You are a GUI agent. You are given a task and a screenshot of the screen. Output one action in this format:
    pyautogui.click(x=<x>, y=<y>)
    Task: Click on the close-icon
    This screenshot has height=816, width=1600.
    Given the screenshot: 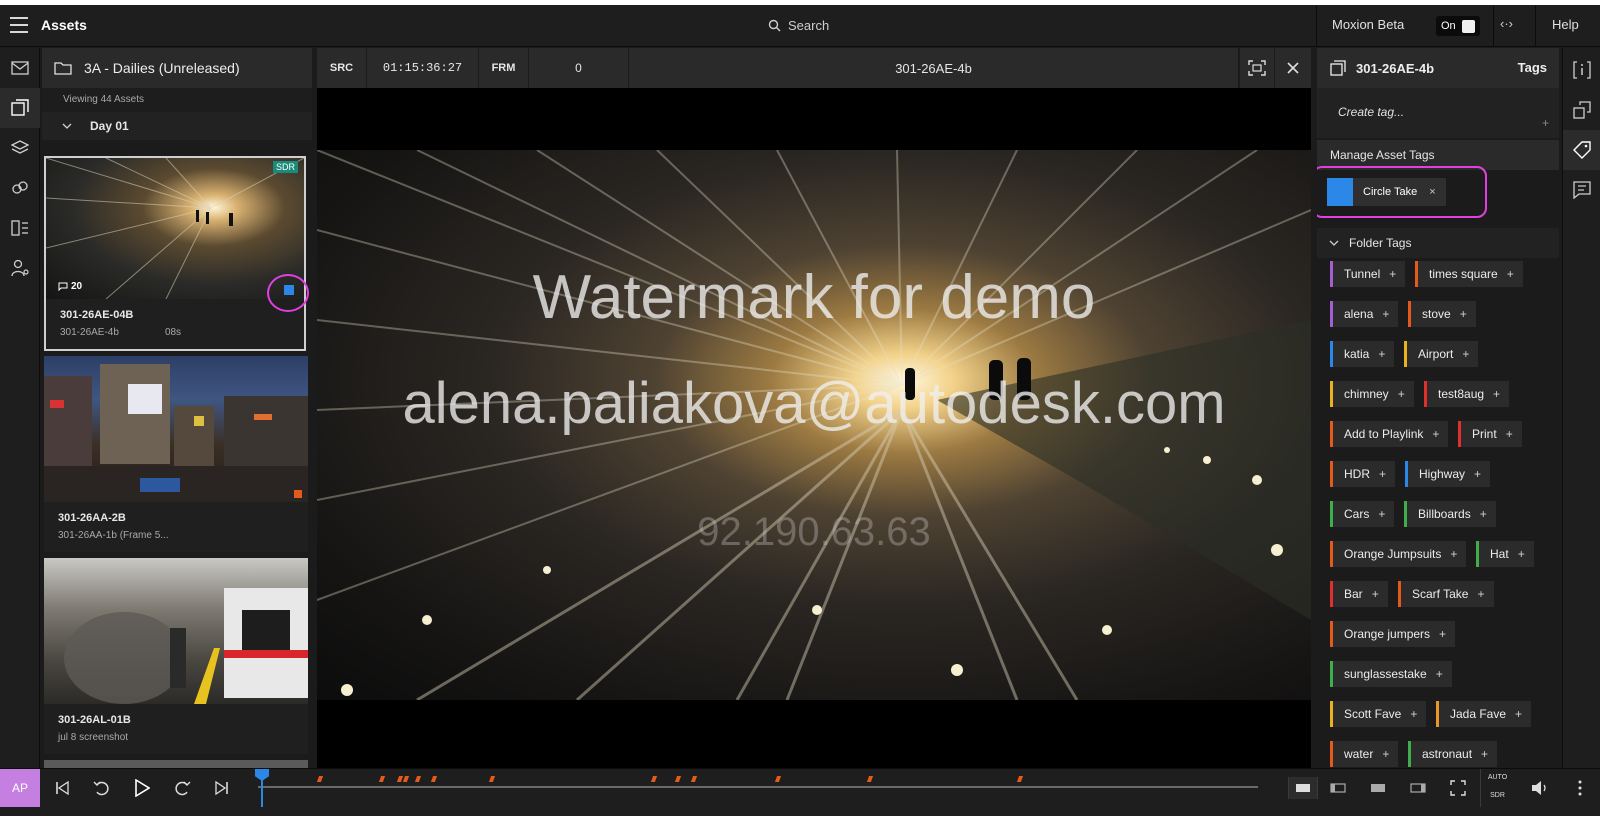 What is the action you would take?
    pyautogui.click(x=1293, y=68)
    